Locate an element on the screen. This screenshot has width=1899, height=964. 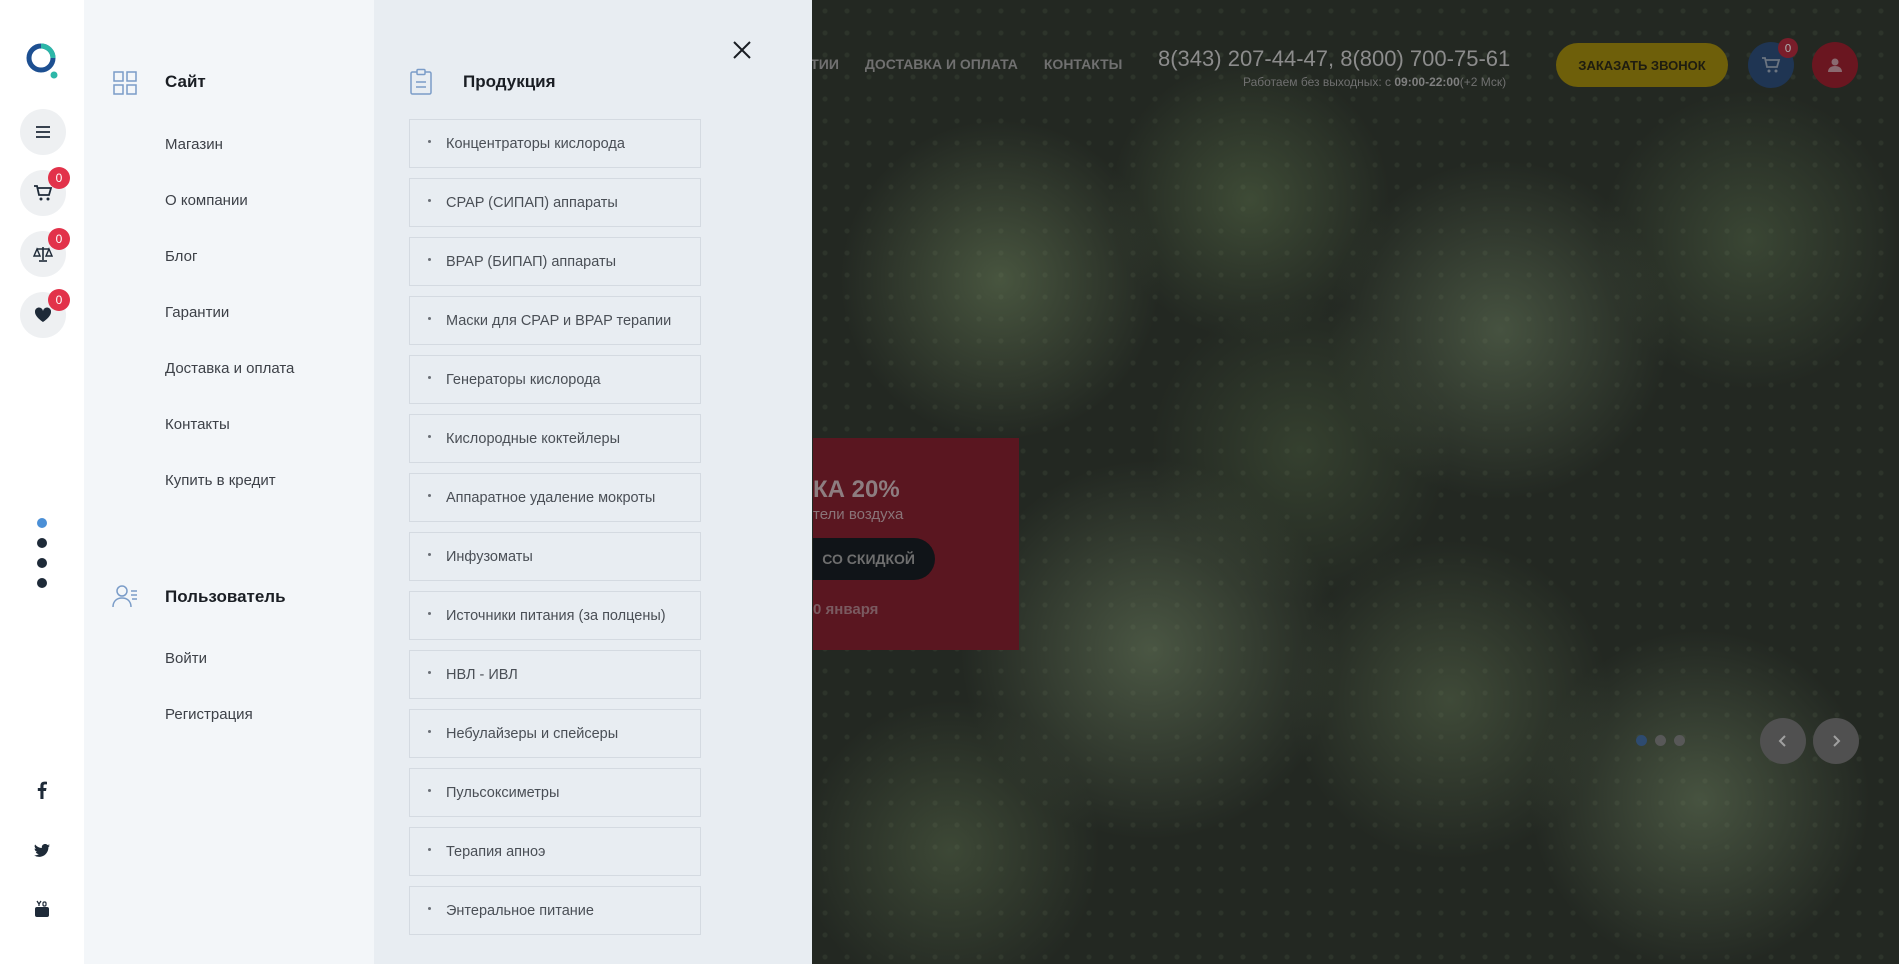
product-category-item: Маски для CPAP и BPAP терапии is located at coordinates (555, 320).